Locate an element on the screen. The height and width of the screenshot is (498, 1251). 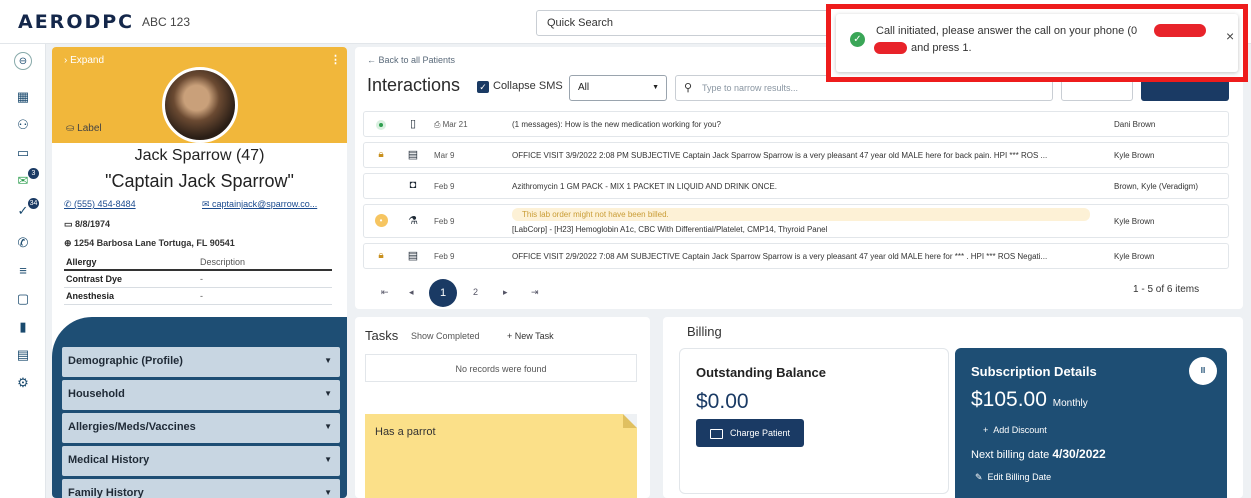
label-button: ⛀ Label is located at coordinates (84, 128).